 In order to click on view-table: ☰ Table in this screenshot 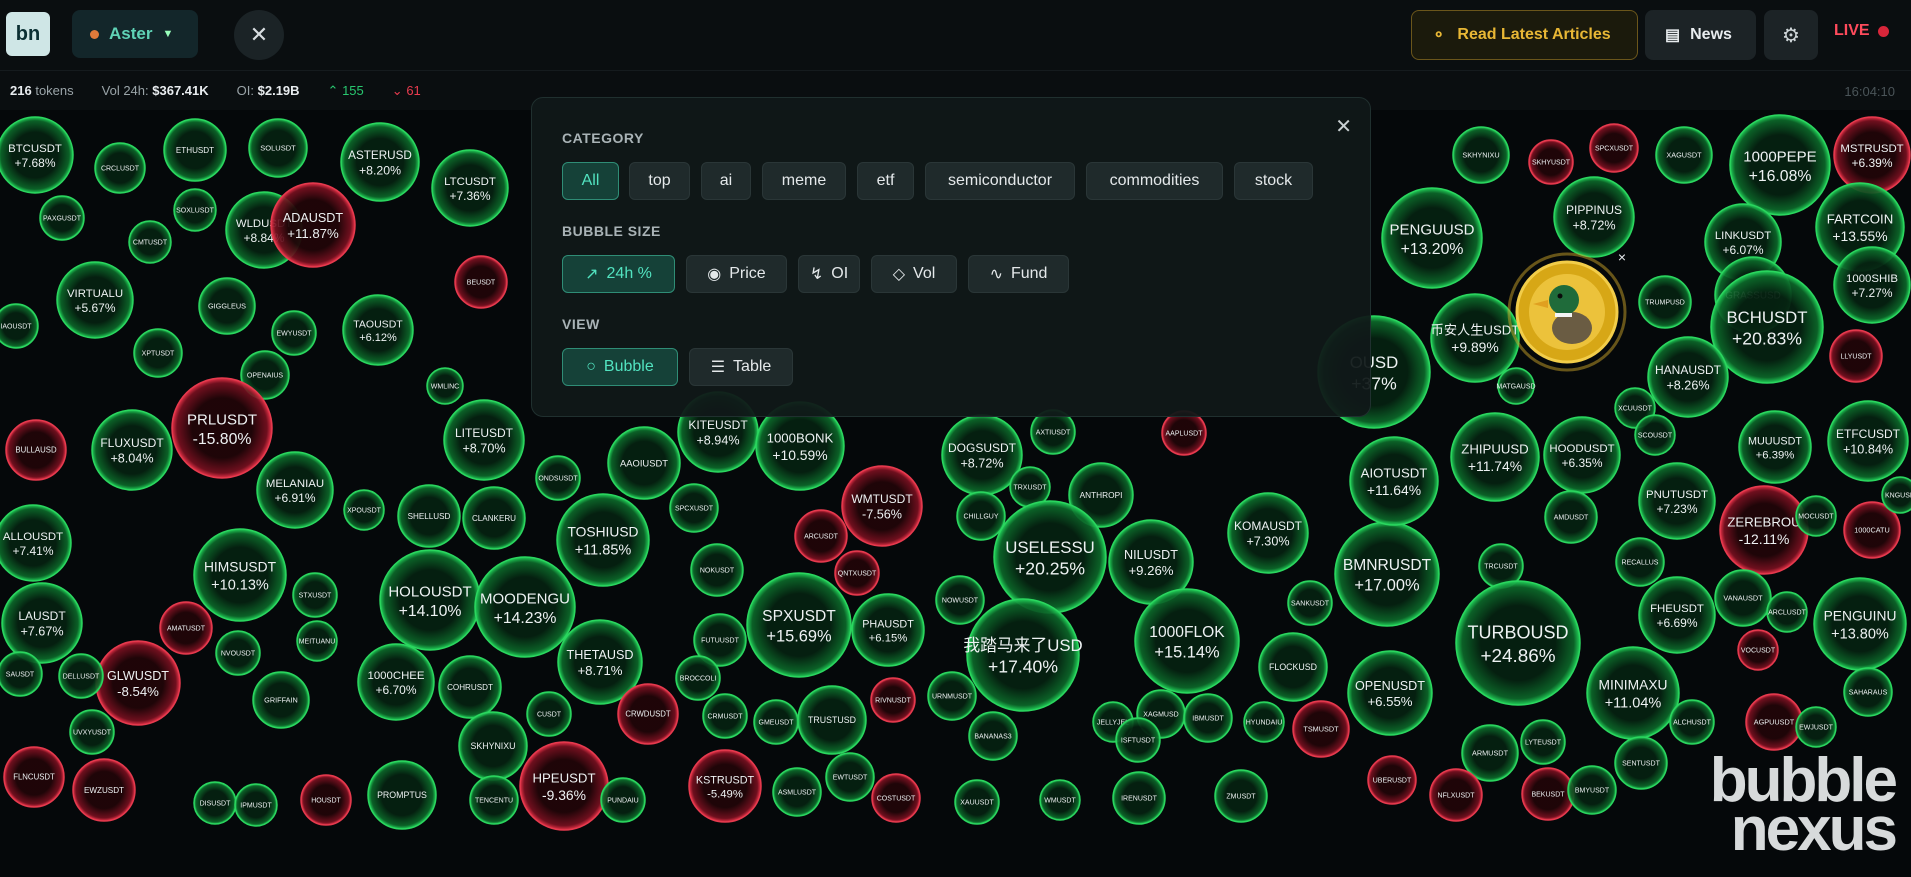, I will do `click(741, 367)`.